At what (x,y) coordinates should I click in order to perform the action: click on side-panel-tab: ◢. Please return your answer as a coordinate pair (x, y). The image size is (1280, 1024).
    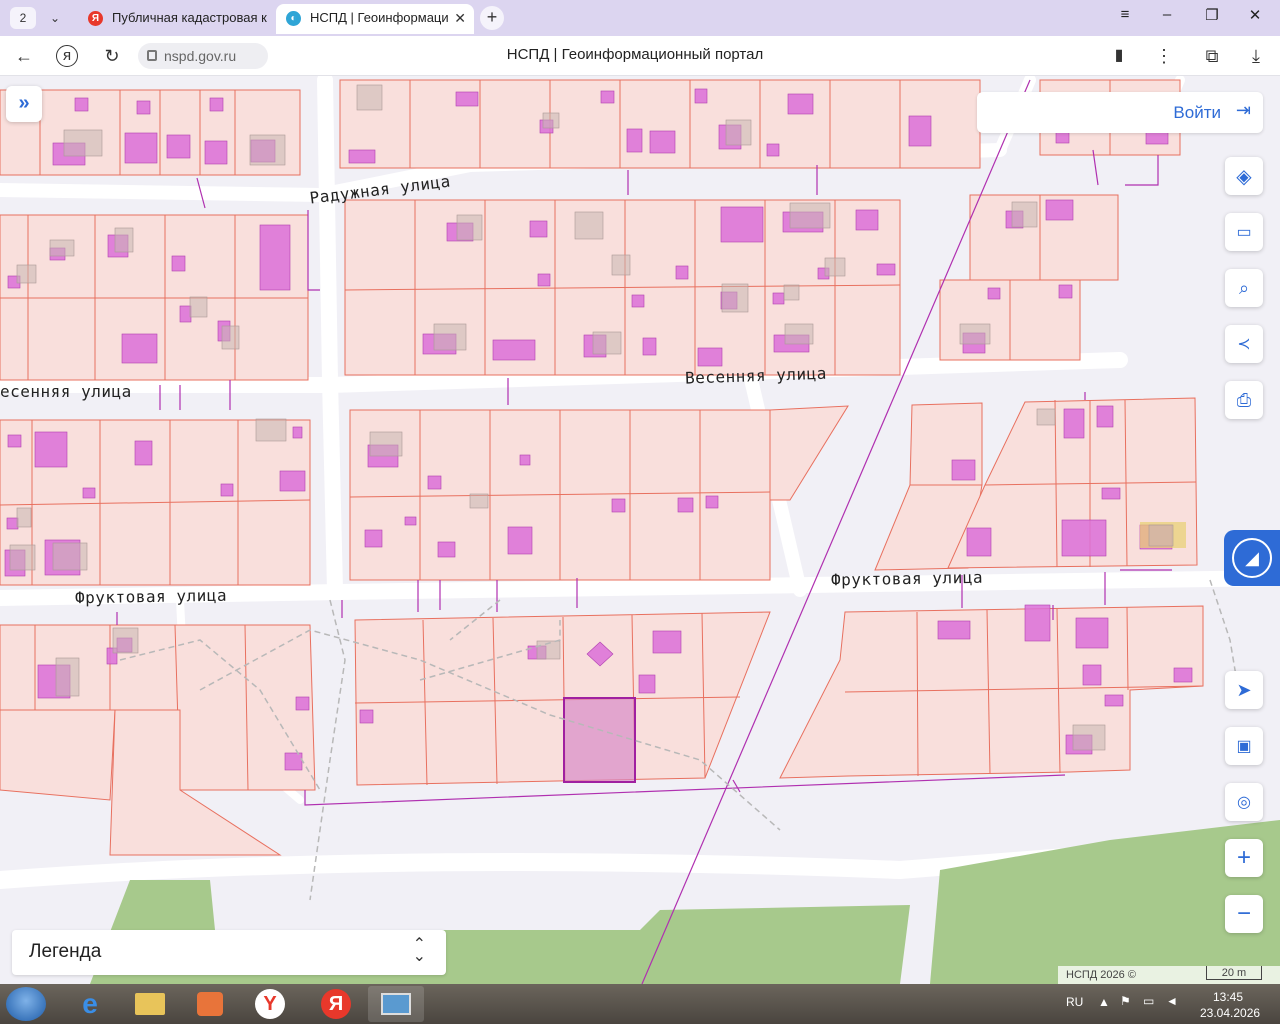
    Looking at the image, I should click on (1252, 558).